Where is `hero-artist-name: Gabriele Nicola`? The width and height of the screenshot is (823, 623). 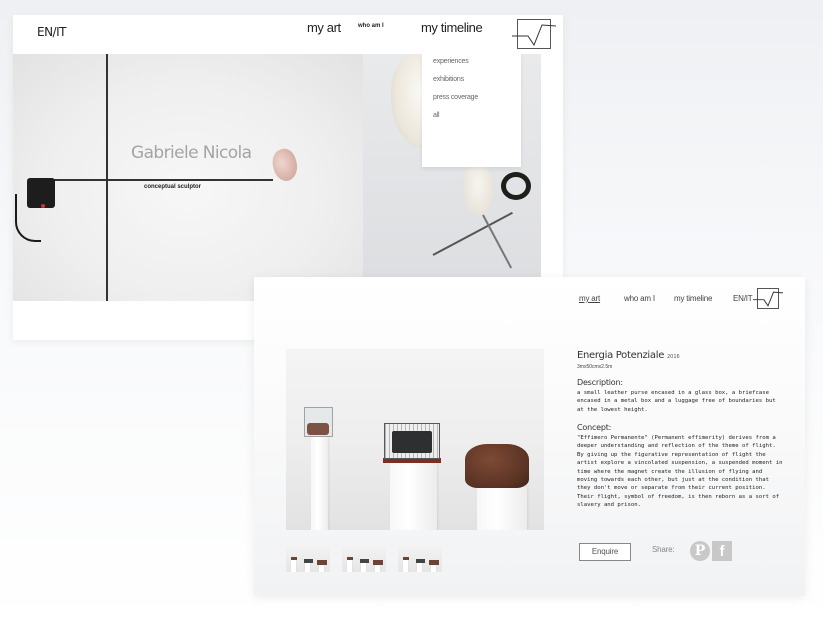 hero-artist-name: Gabriele Nicola is located at coordinates (191, 153).